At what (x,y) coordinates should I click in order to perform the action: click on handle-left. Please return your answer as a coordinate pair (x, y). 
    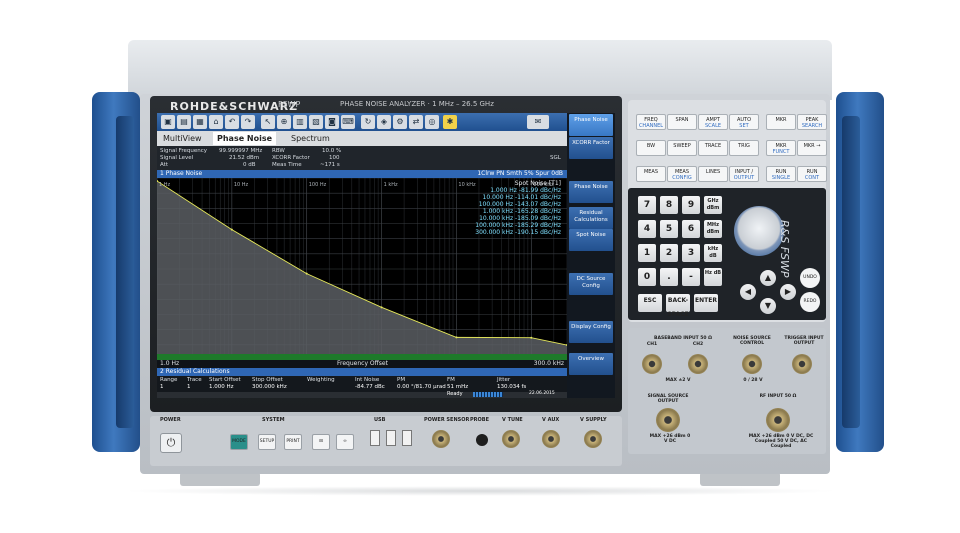
    Looking at the image, I should click on (116, 272).